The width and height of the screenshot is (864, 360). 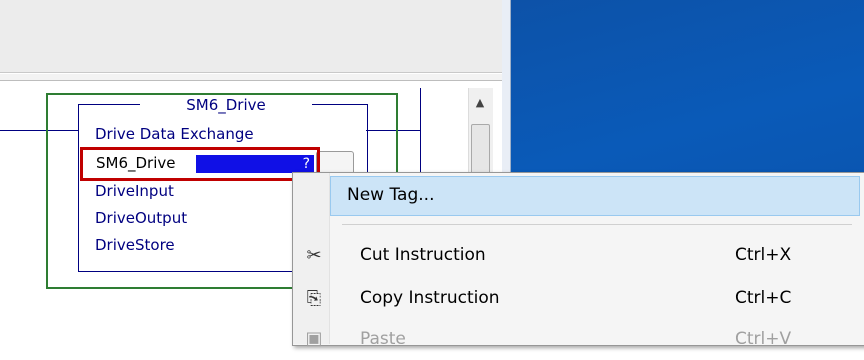 I want to click on operand-description: Drive Data Exchange, so click(x=174, y=134).